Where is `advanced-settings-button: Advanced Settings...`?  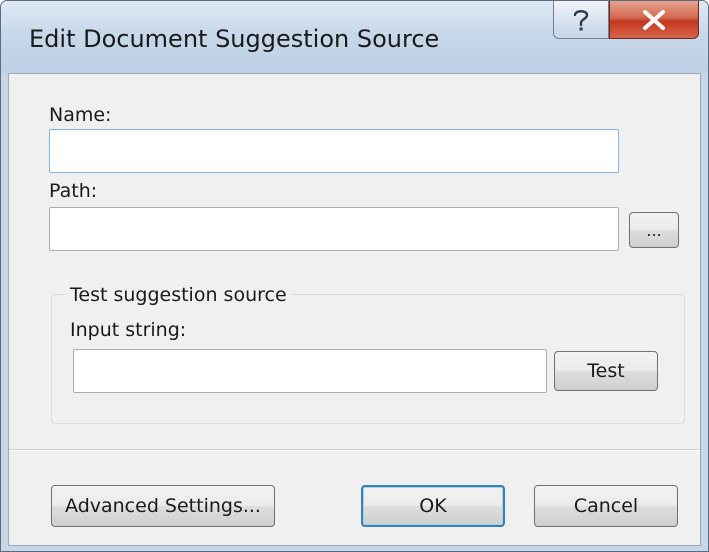
advanced-settings-button: Advanced Settings... is located at coordinates (163, 506).